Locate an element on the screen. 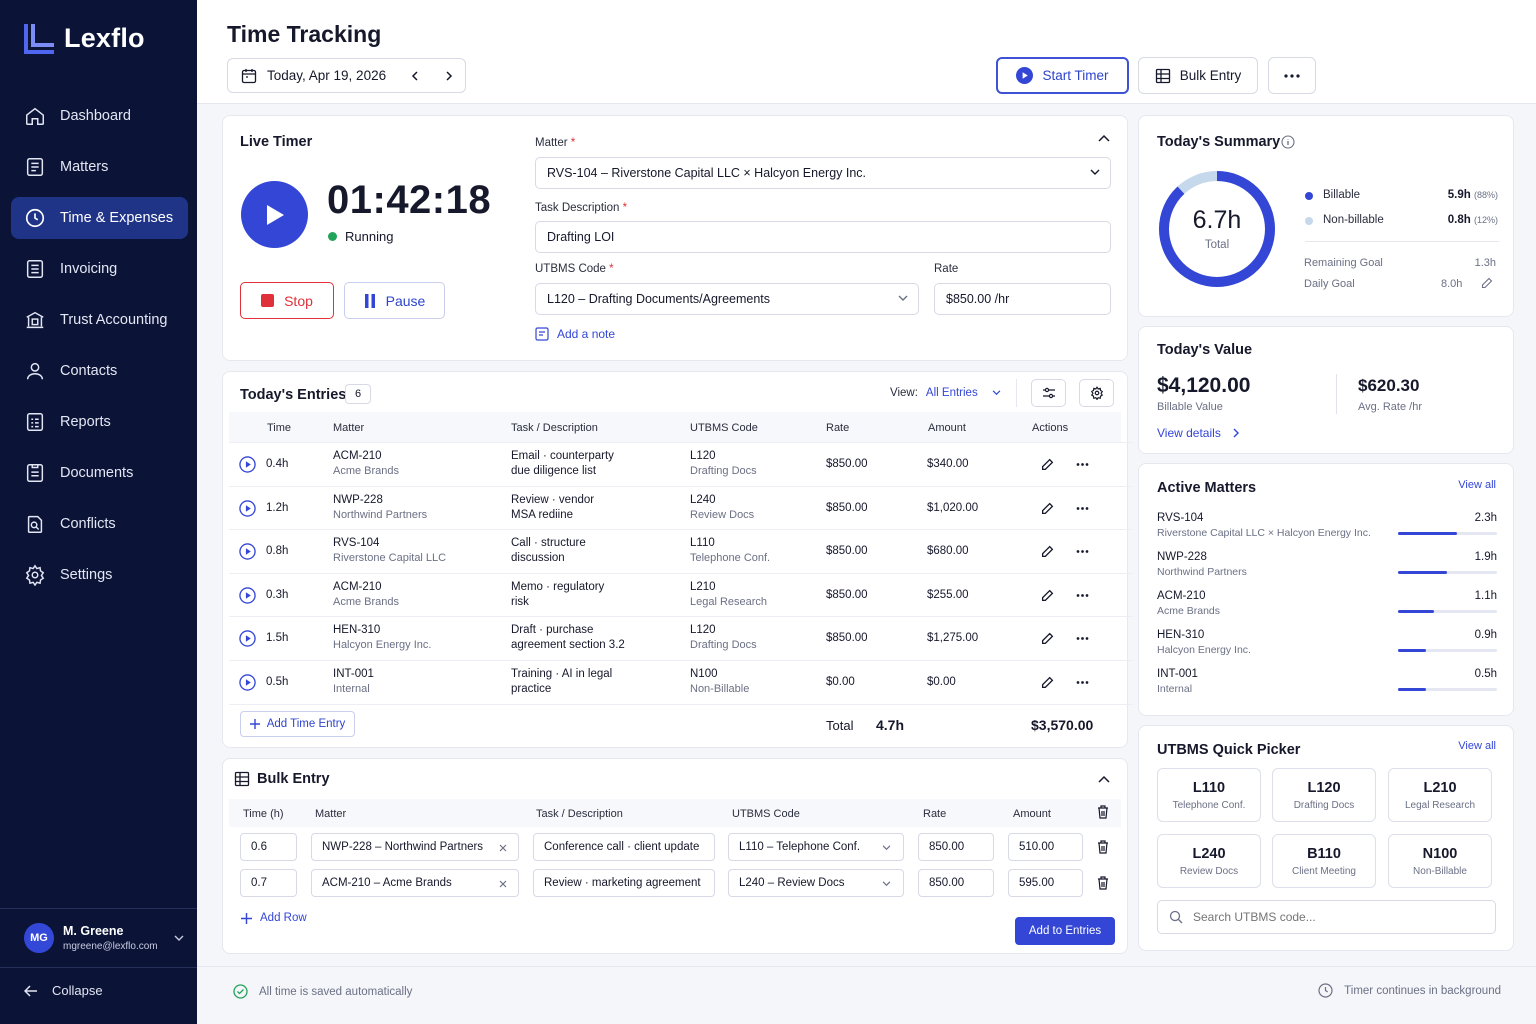  chevron-left-icon is located at coordinates (415, 75).